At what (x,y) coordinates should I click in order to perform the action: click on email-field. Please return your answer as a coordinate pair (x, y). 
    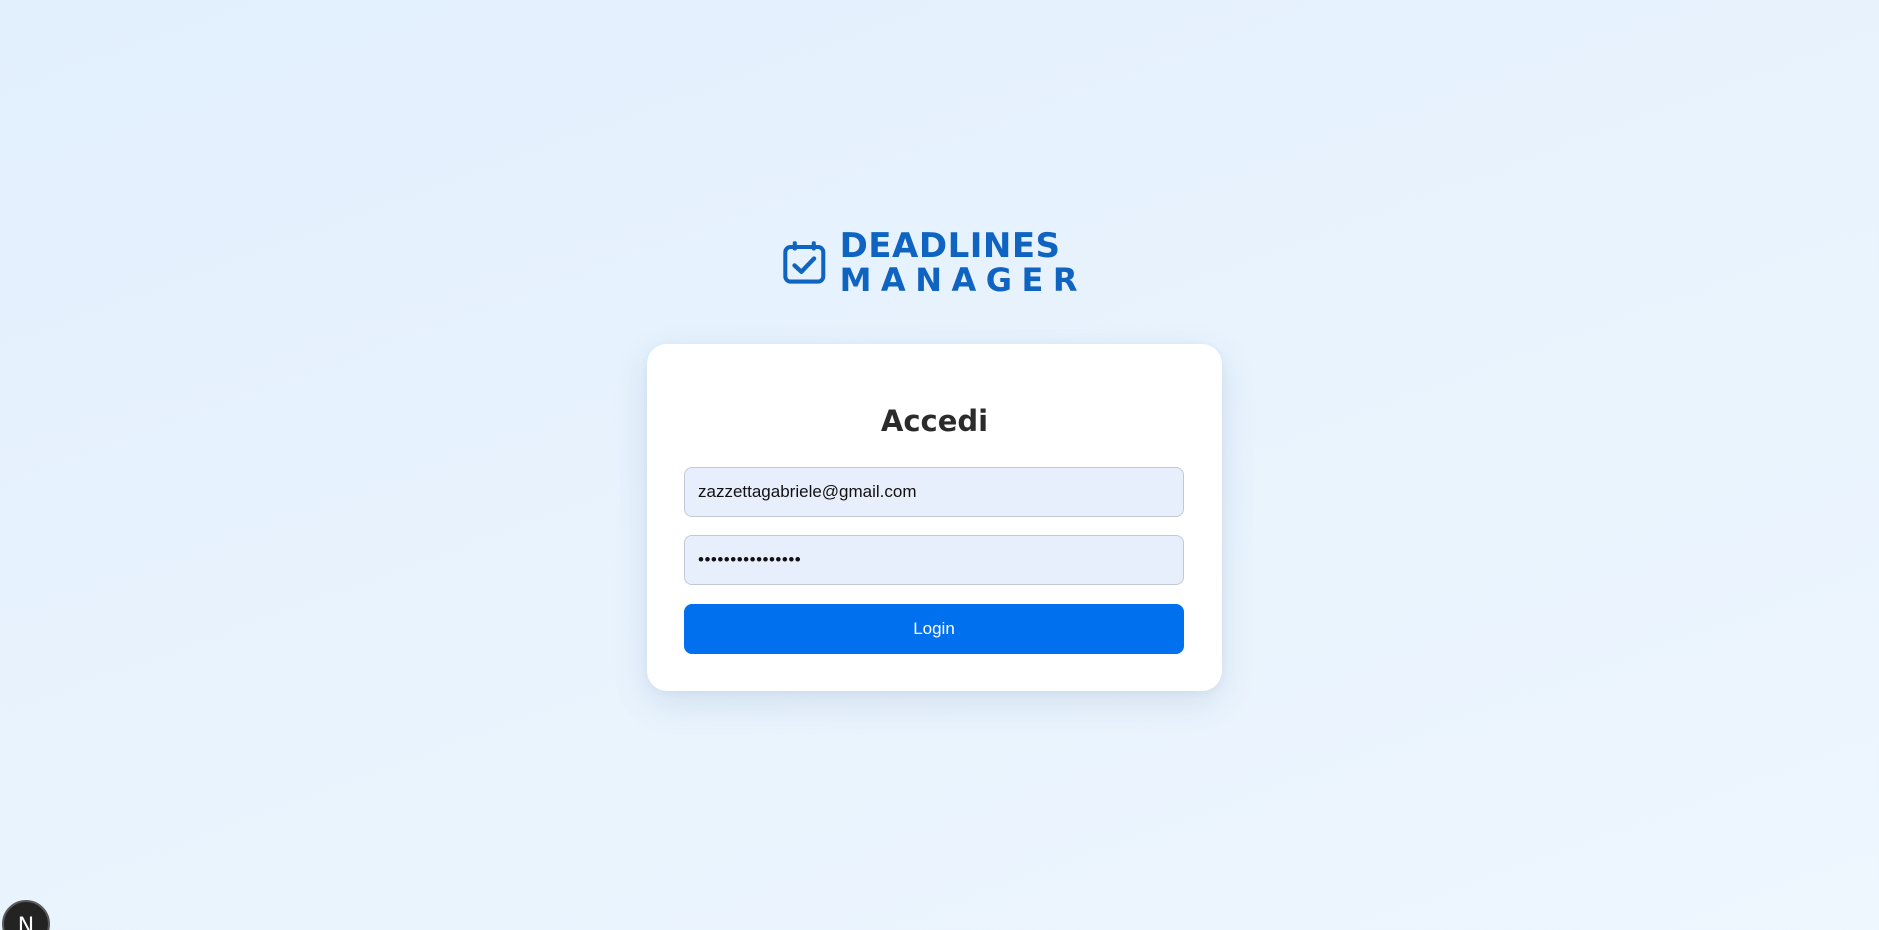
    Looking at the image, I should click on (934, 492).